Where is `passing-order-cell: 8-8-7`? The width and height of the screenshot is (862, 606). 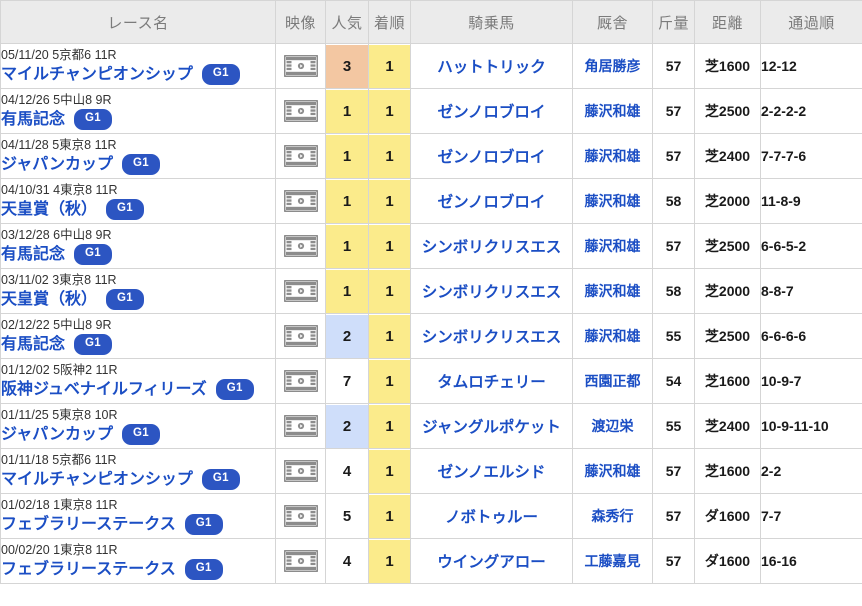 passing-order-cell: 8-8-7 is located at coordinates (811, 291).